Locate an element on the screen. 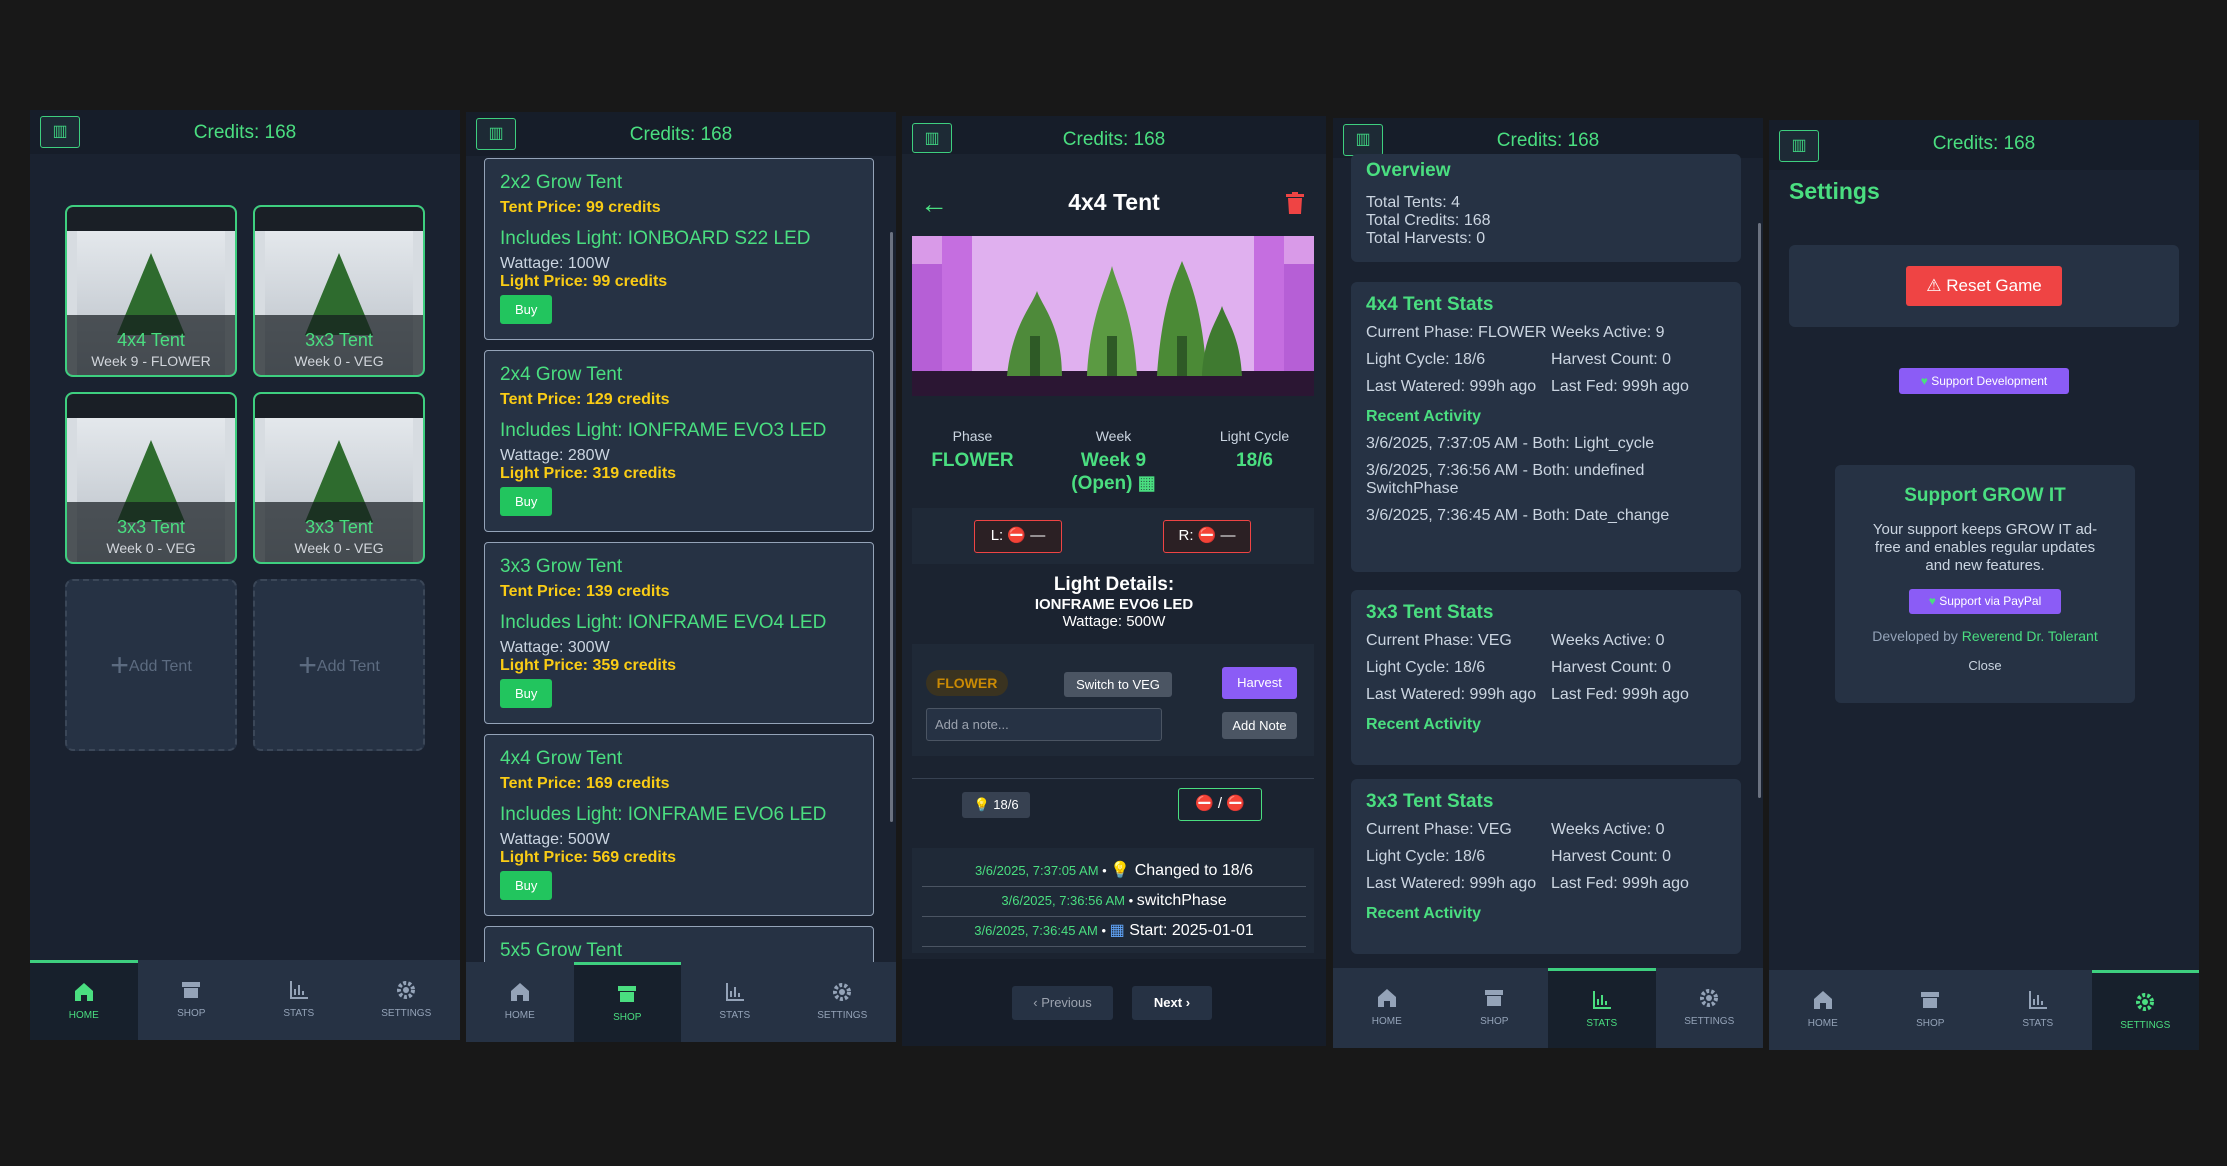 The height and width of the screenshot is (1166, 2227). divider is located at coordinates (1113, 778).